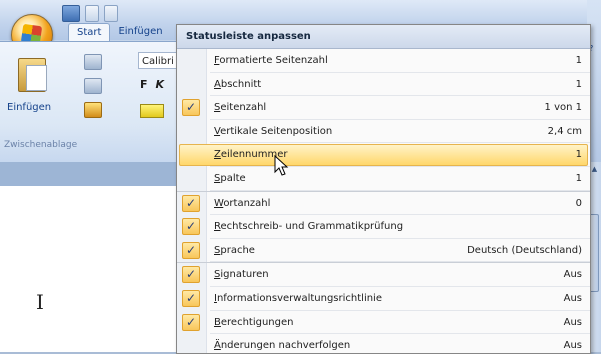  I want to click on format-button-1: K, so click(160, 84).